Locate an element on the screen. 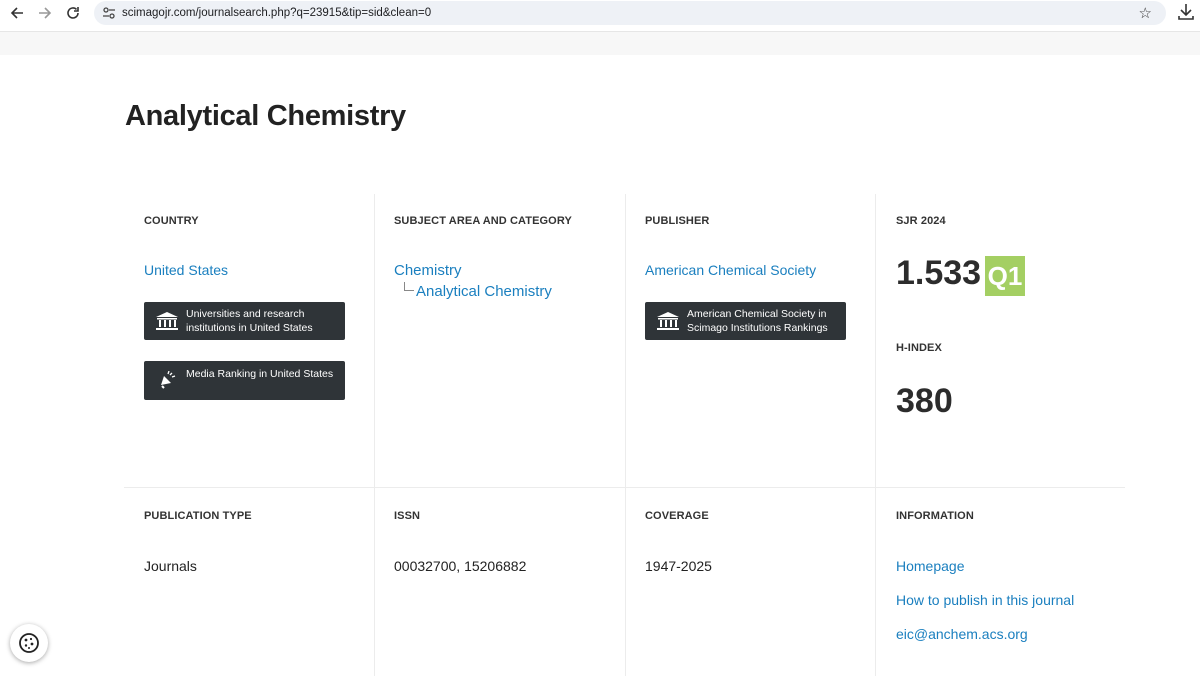  site-header-strip is located at coordinates (600, 43).